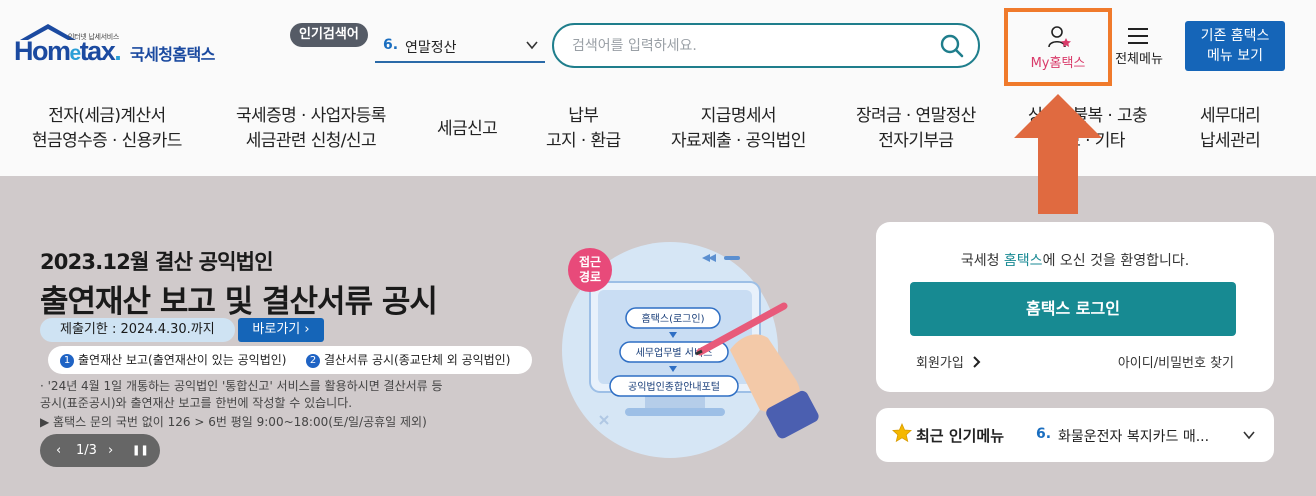 Image resolution: width=1316 pixels, height=496 pixels. Describe the element at coordinates (583, 129) in the screenshot. I see `nav-payment: 납부 고지 · 환급` at that location.